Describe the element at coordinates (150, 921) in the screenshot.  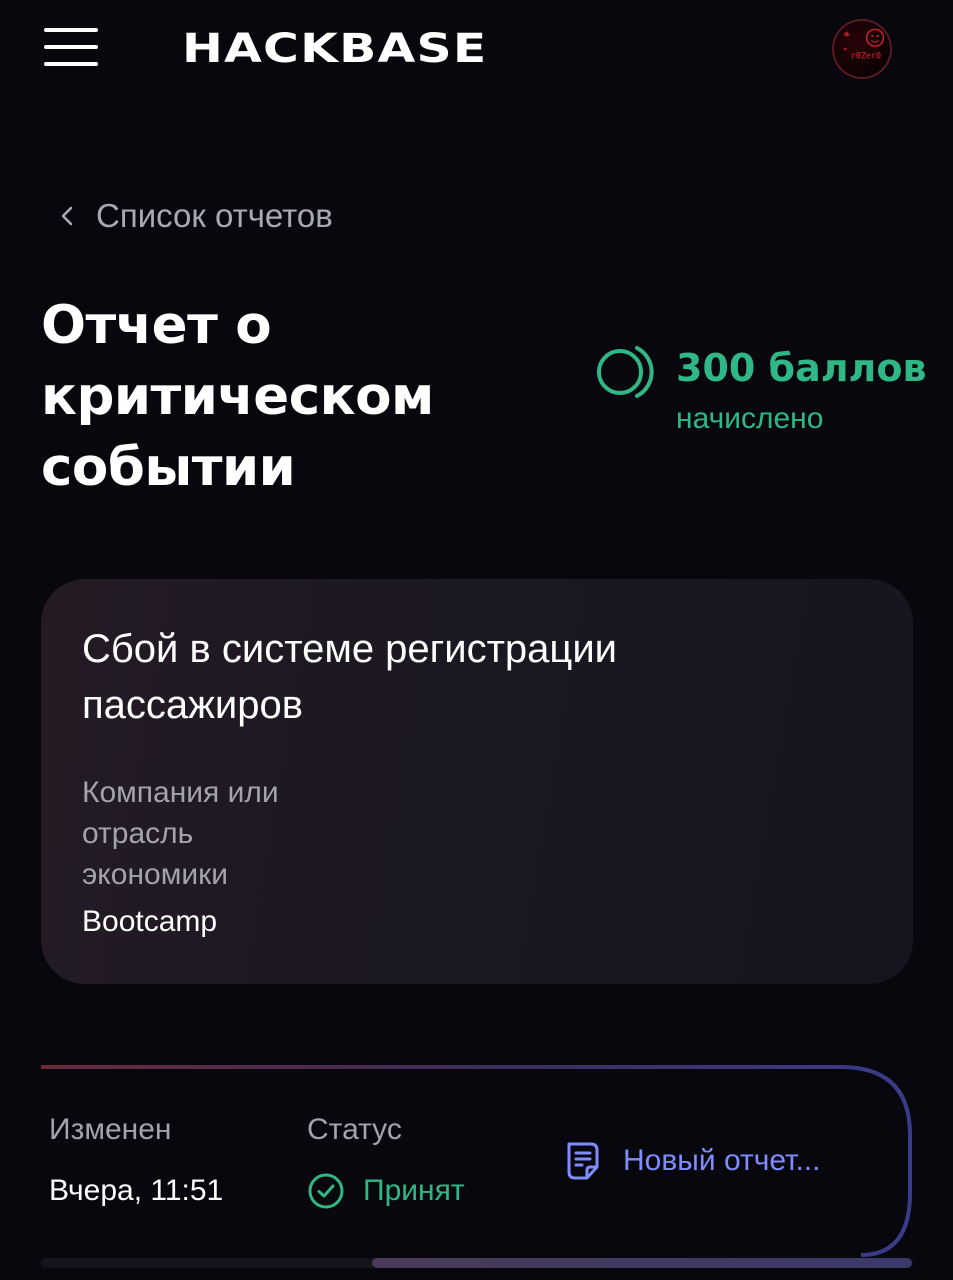
I see `company-field-value: Bootcamp` at that location.